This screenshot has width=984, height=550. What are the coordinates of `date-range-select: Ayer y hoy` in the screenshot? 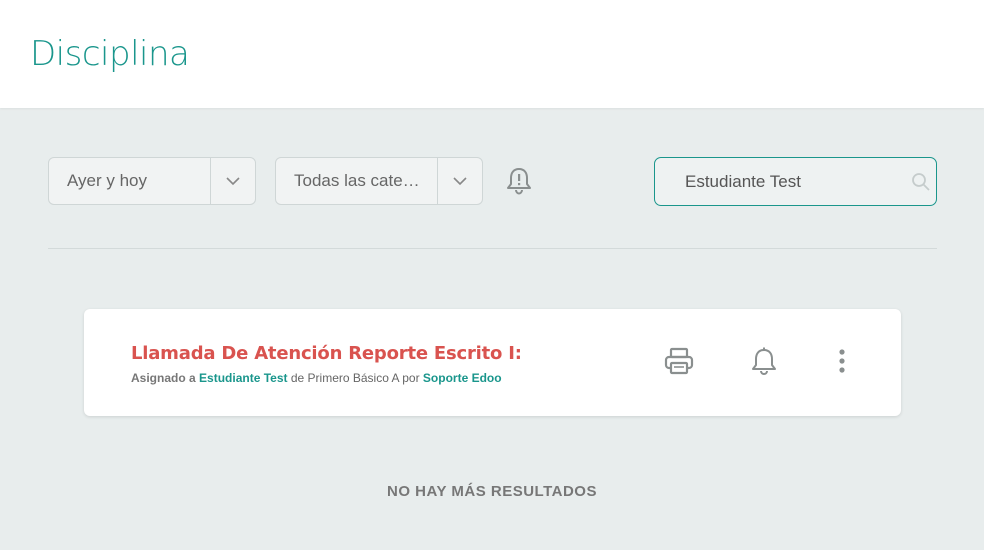 It's located at (152, 181).